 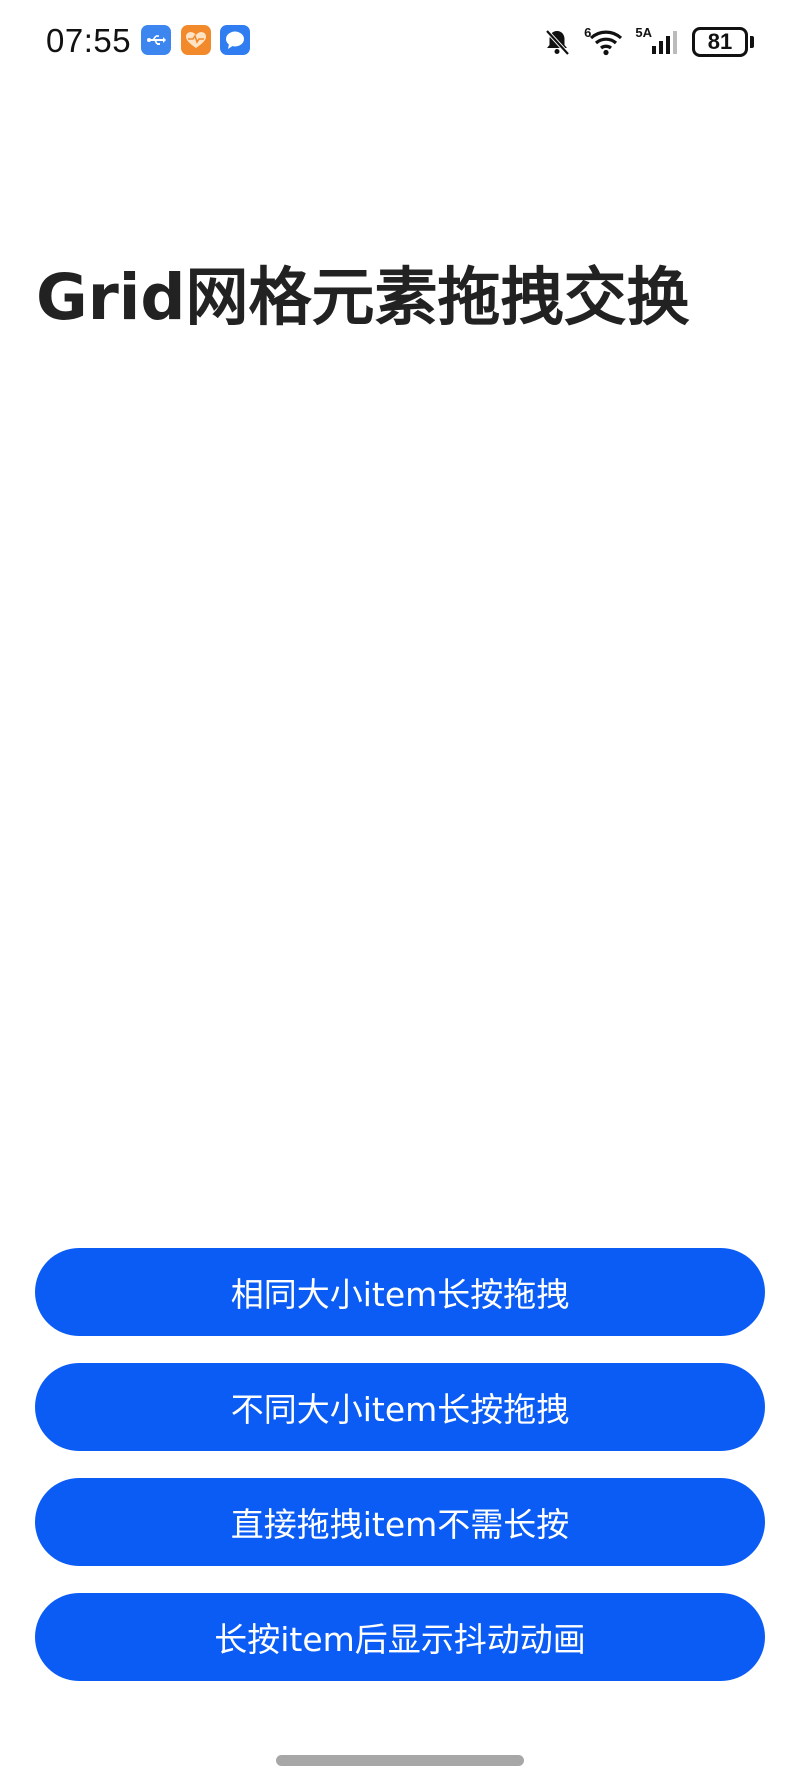 I want to click on cellular-indicator: 5A, so click(x=657, y=40).